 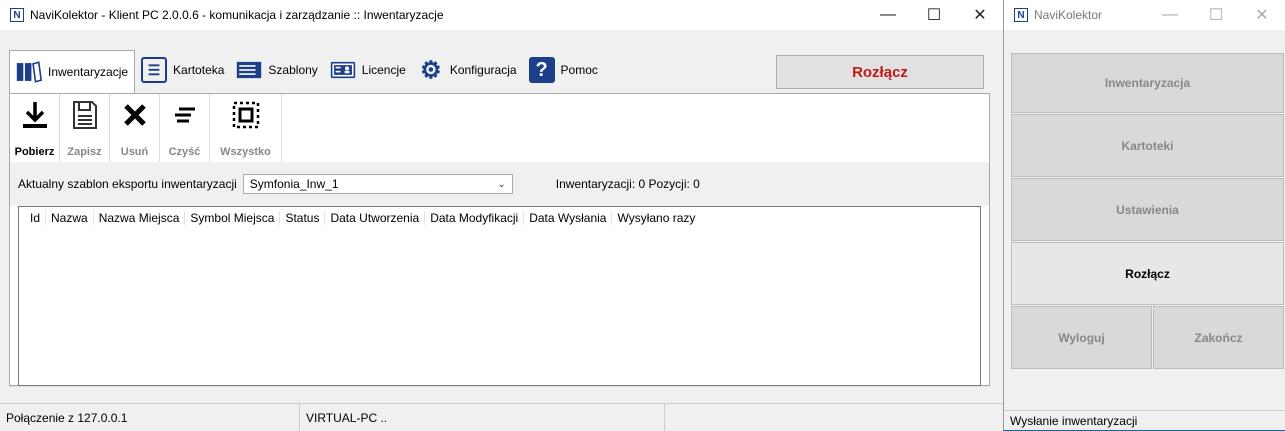 I want to click on toolbar-label: Pobierz, so click(x=34, y=152).